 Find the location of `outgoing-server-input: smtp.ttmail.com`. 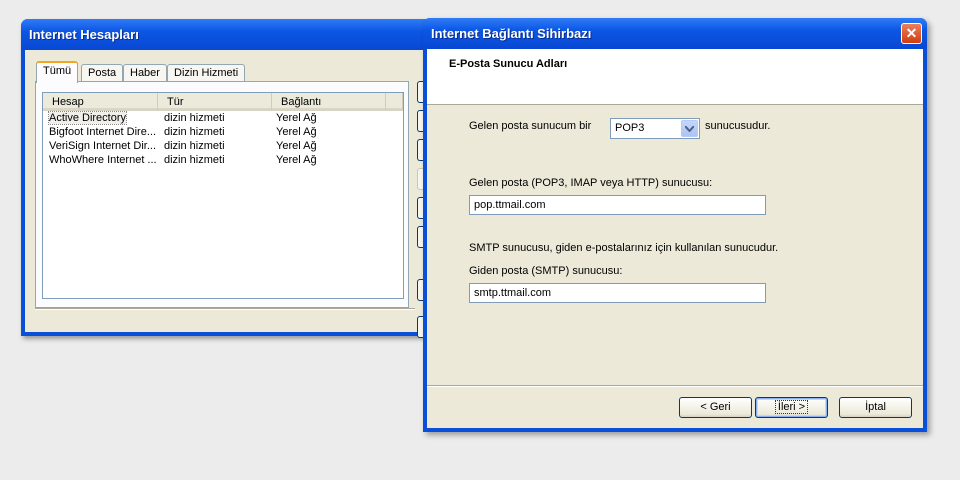

outgoing-server-input: smtp.ttmail.com is located at coordinates (617, 293).